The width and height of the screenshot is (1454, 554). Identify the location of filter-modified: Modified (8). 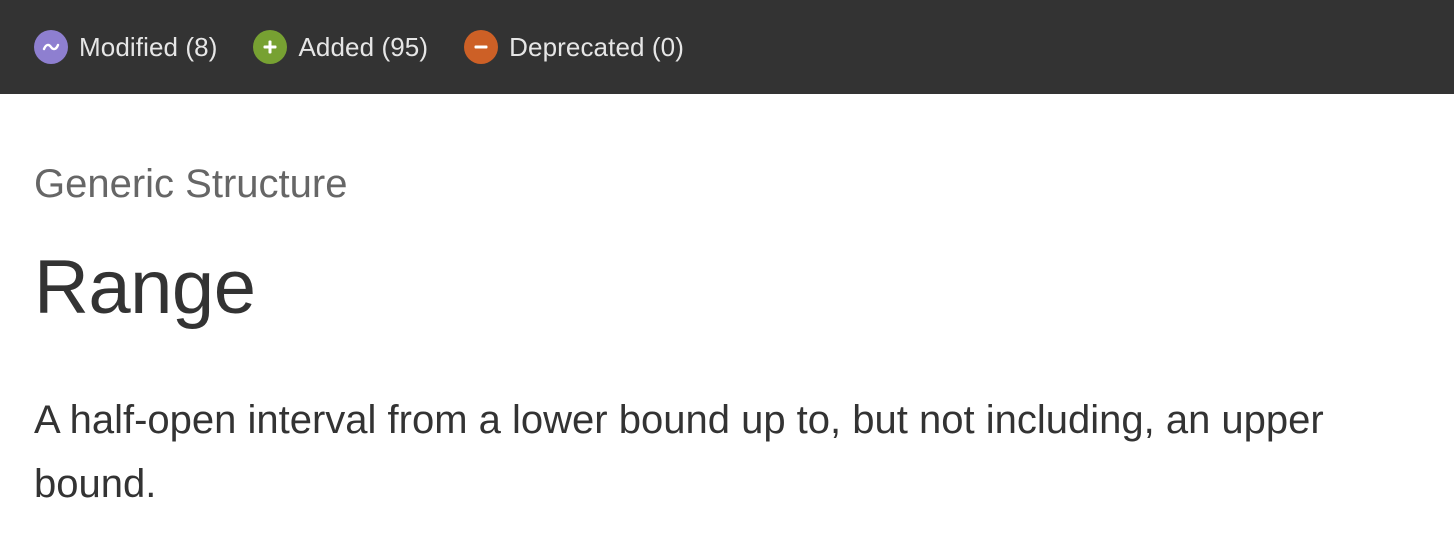
(125, 47).